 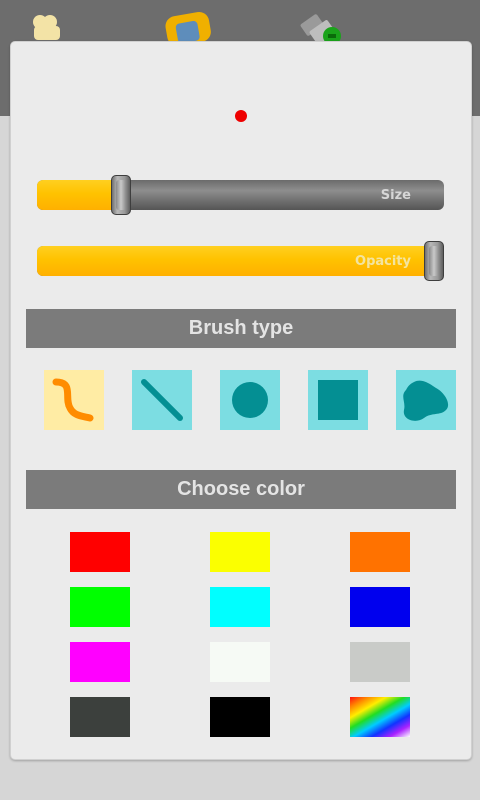 I want to click on square-brush-icon, so click(x=338, y=400).